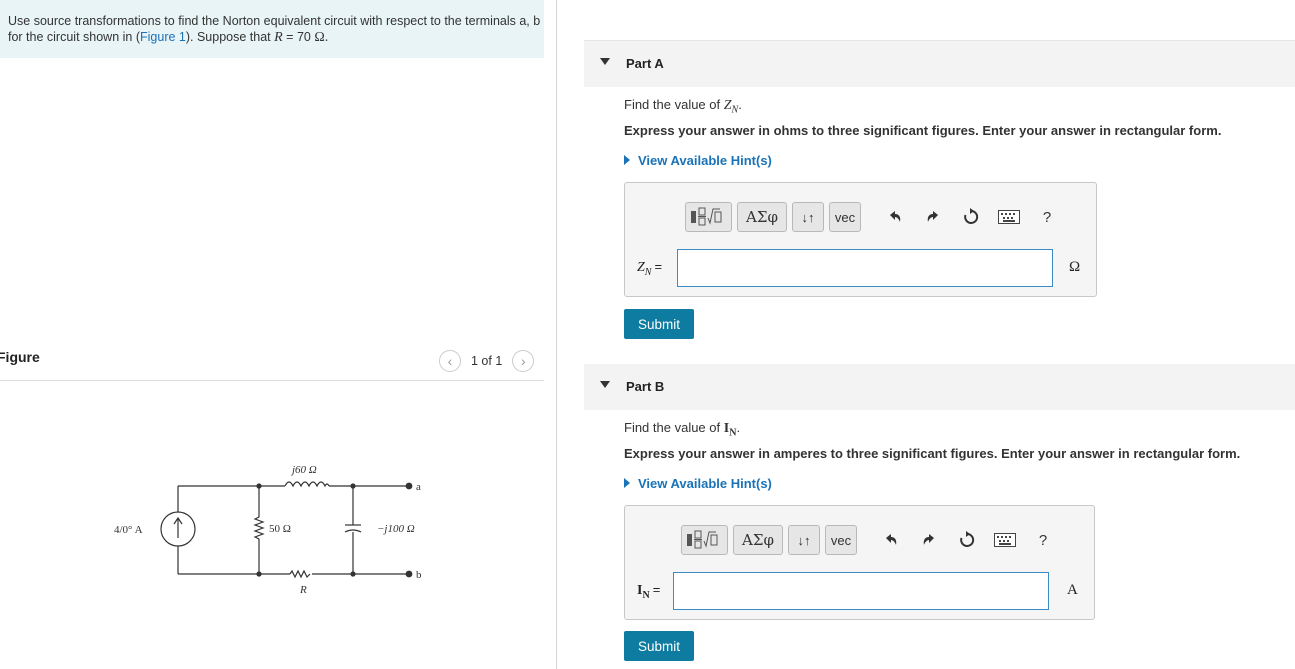 The image size is (1295, 669). I want to click on circuit-diagram: 4/0° A j60 Ω 50 Ω −j100 Ω R a b, so click(268, 530).